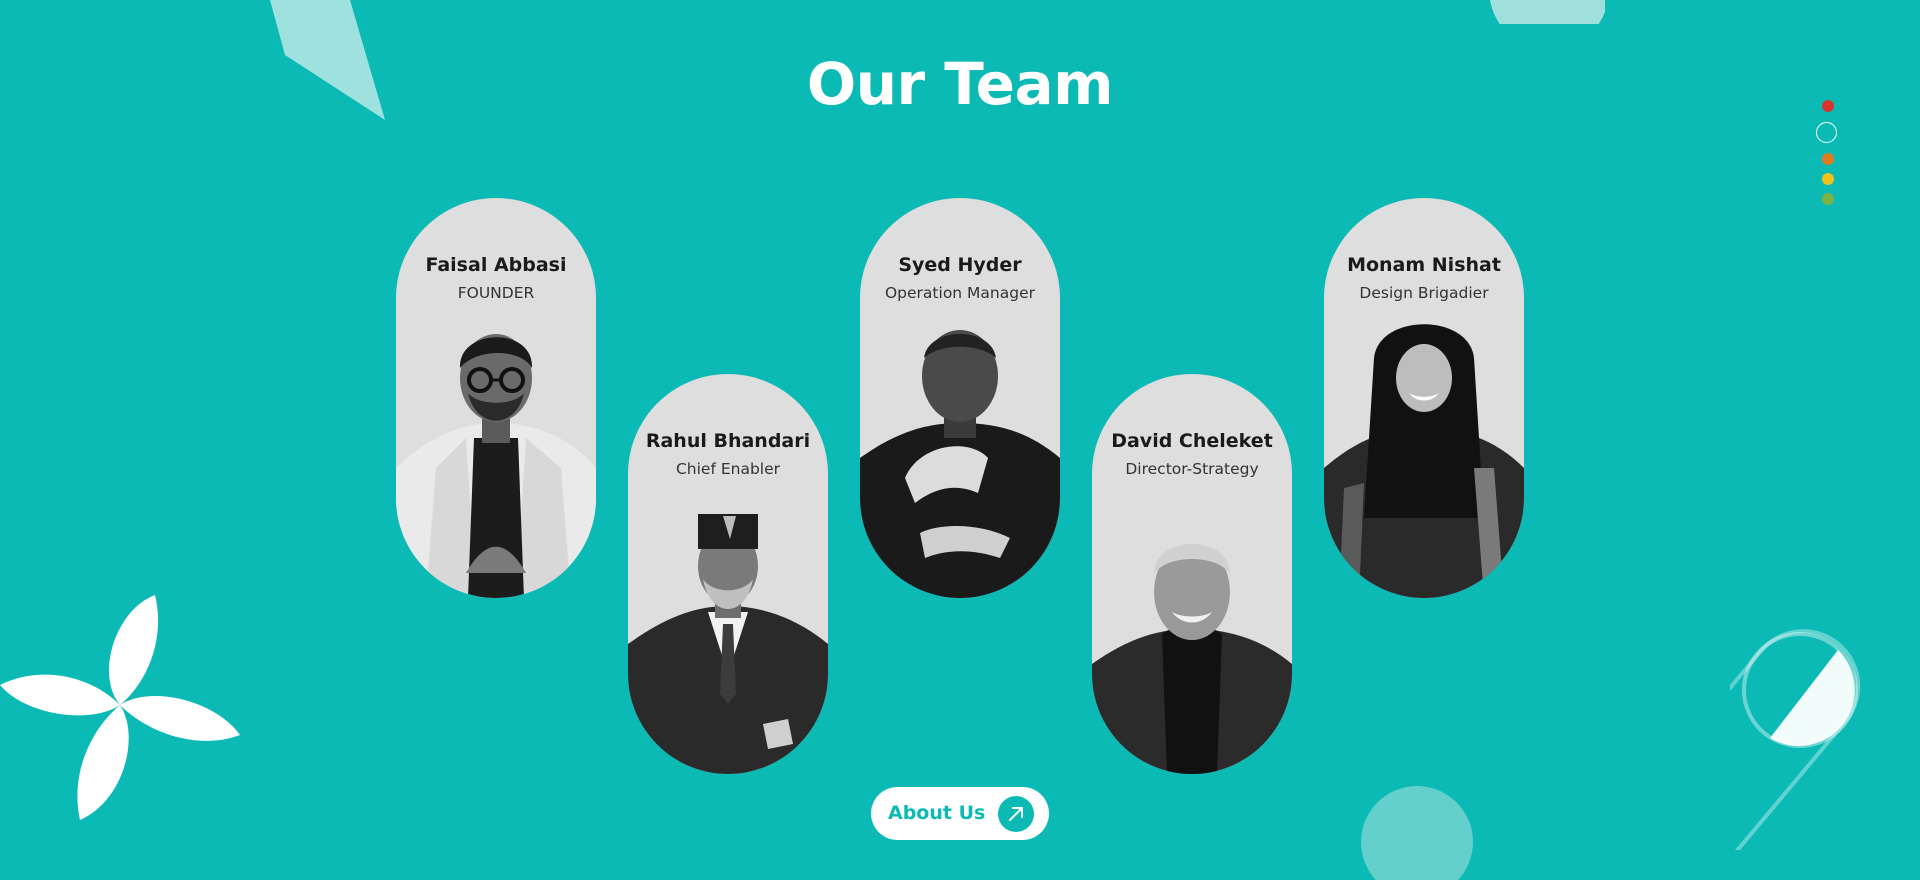 The height and width of the screenshot is (880, 1920). Describe the element at coordinates (1424, 293) in the screenshot. I see `member-role: Design Brigadier` at that location.